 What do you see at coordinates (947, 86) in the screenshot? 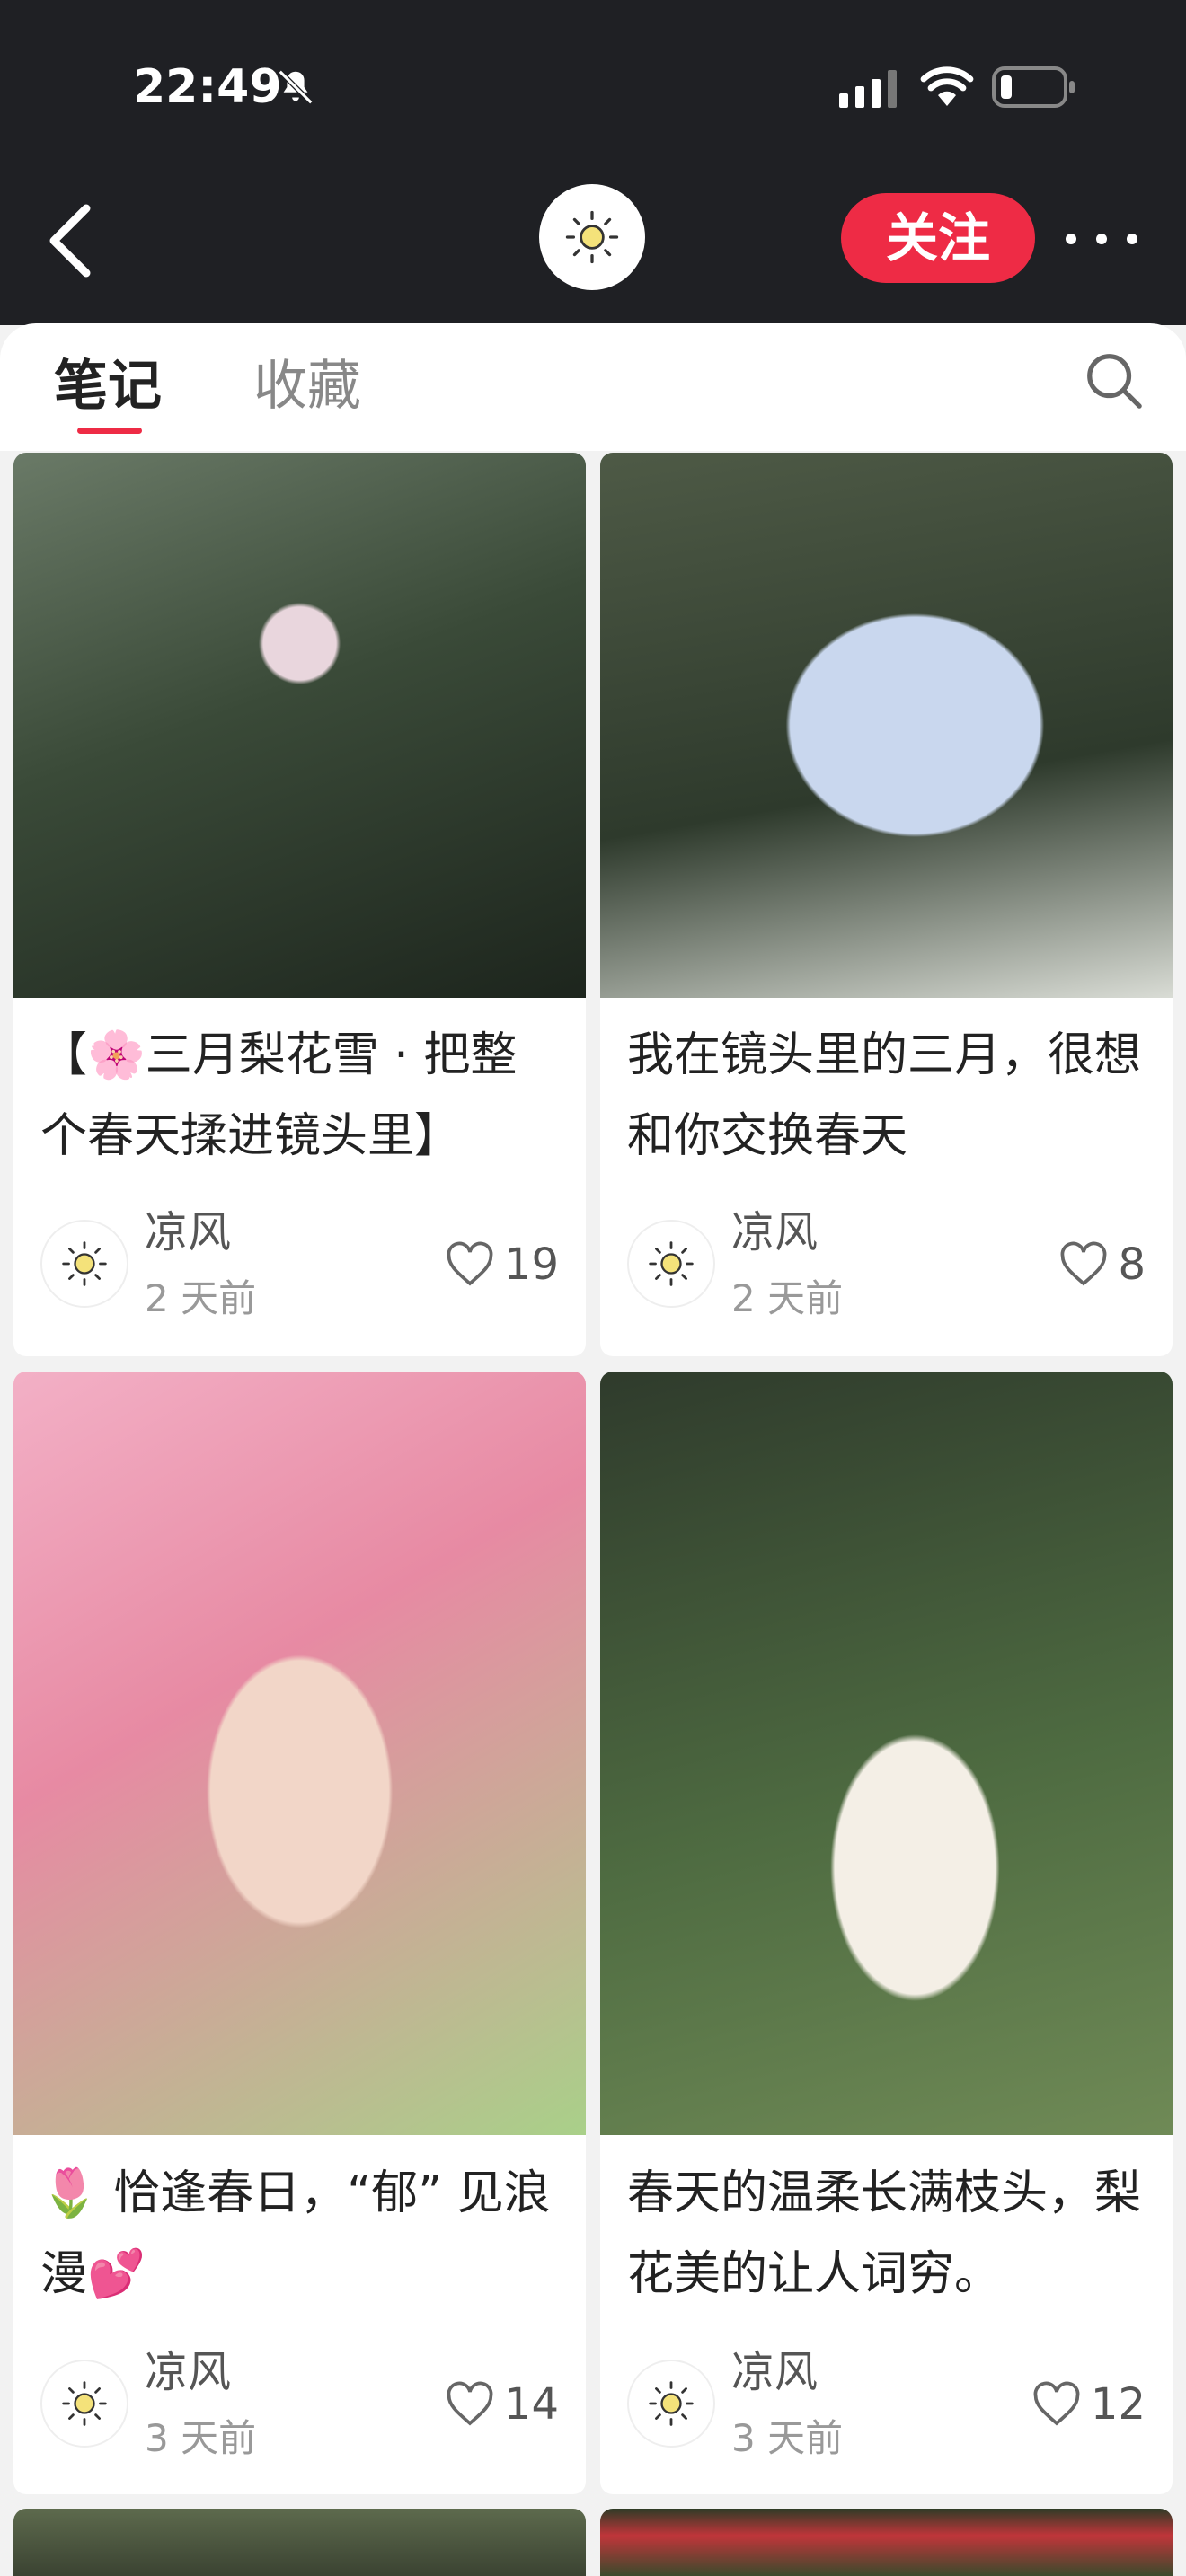
I see `wifi-icon` at bounding box center [947, 86].